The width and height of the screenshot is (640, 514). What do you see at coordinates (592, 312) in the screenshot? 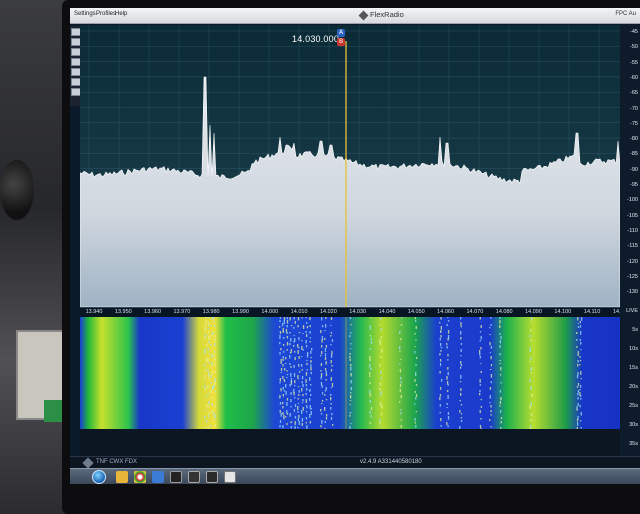
I see `freq-tick-label: 14.110` at bounding box center [592, 312].